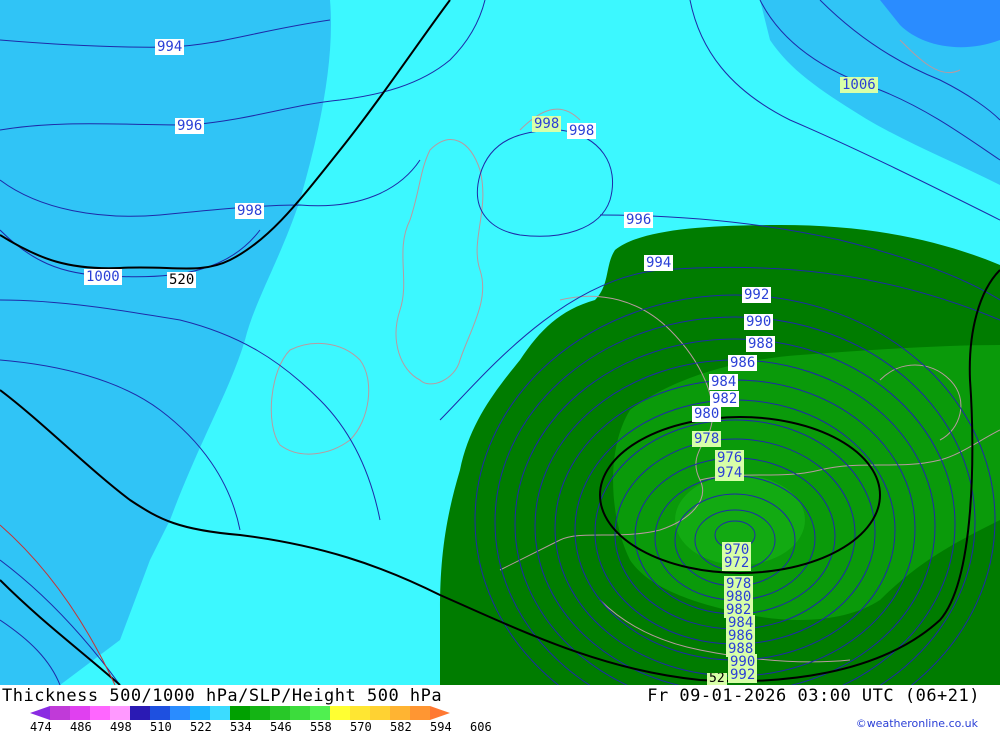  Describe the element at coordinates (103, 277) in the screenshot. I see `isobar-label: 1000` at that location.